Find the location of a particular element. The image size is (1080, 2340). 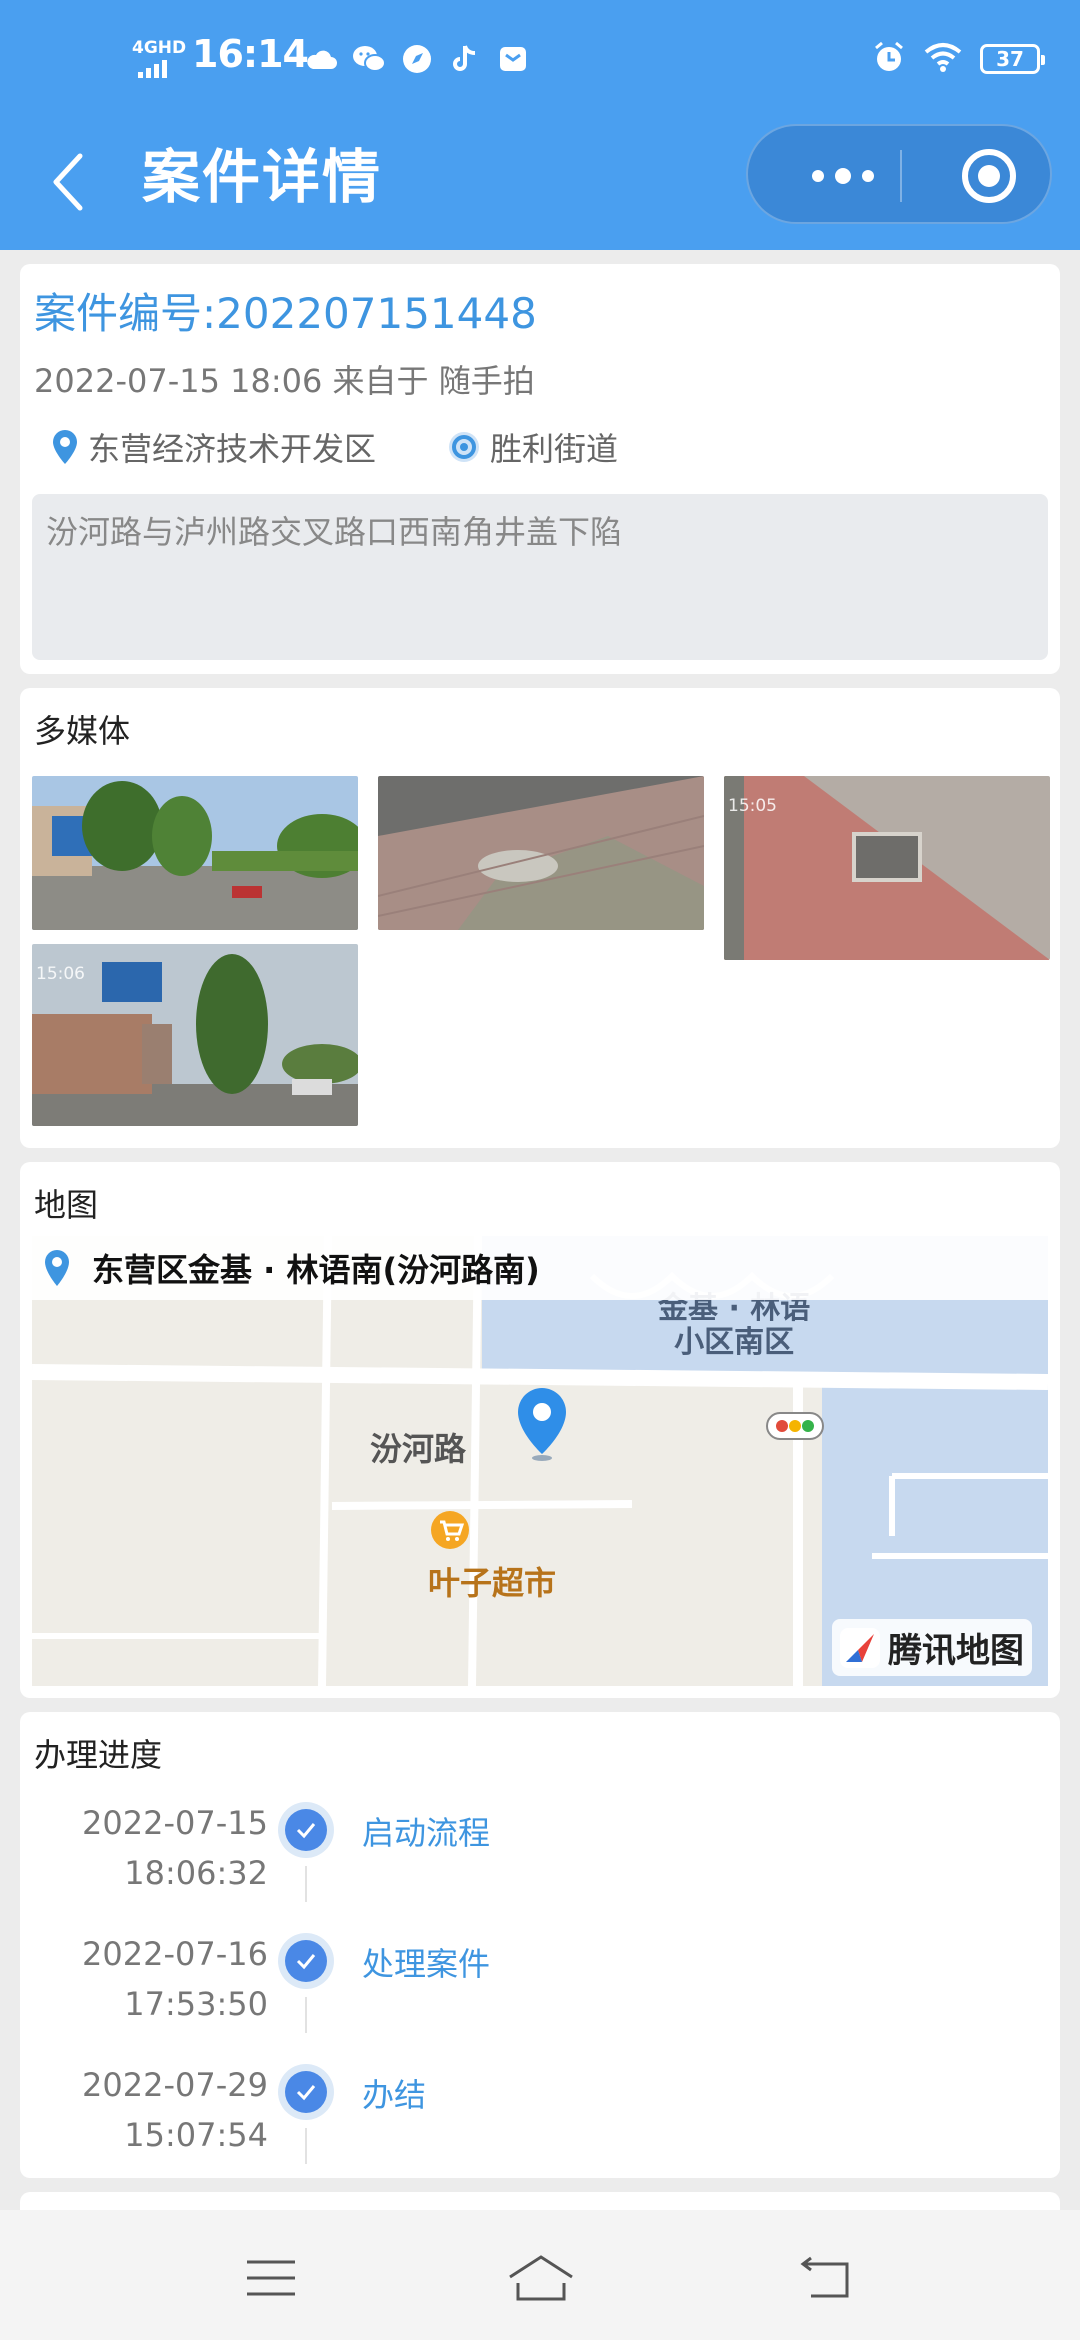

back-return-icon is located at coordinates (824, 2277).